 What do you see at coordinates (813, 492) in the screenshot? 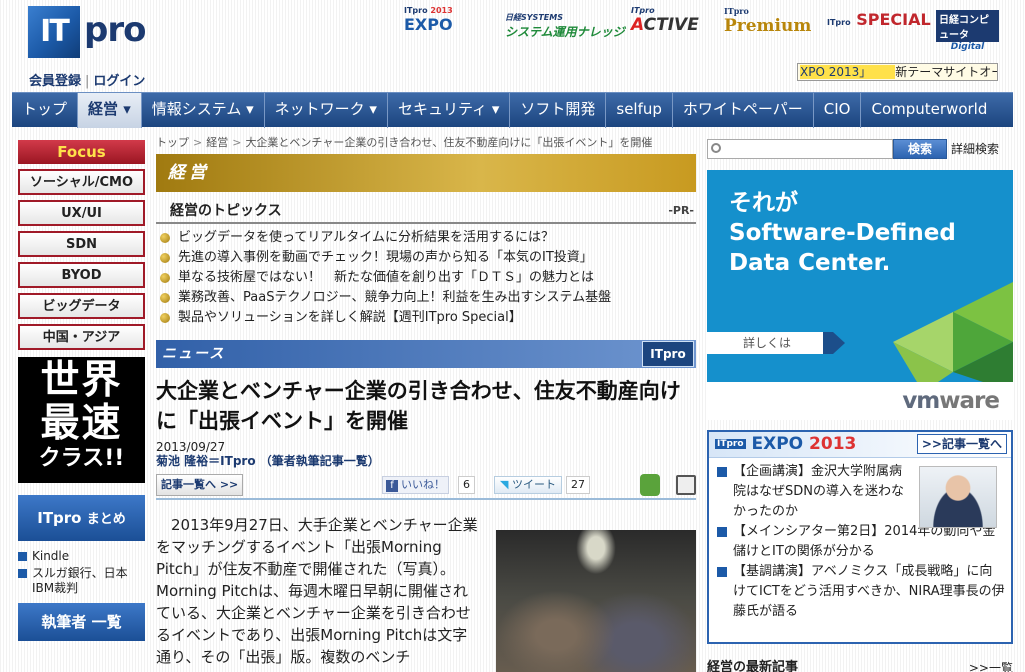
I see `expo-item: 【企画講演】金沢大学附属病院はなぜSDNの導入を迷わなかったのか` at bounding box center [813, 492].